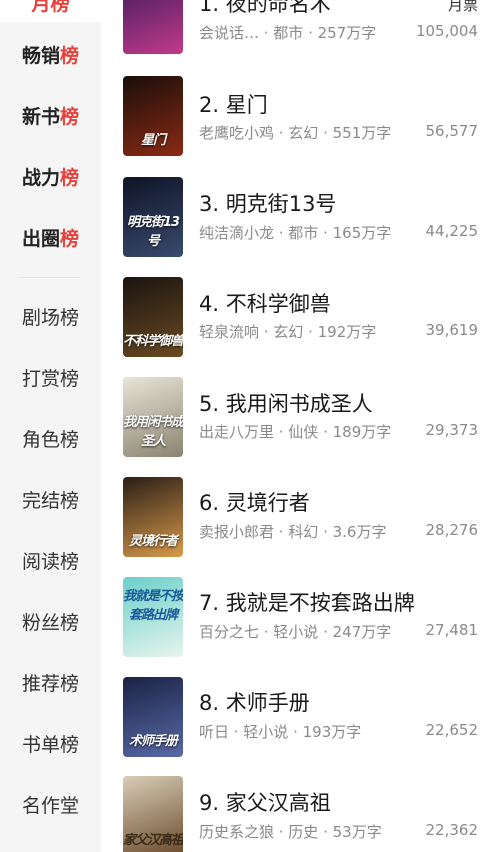 Image resolution: width=500 pixels, height=852 pixels. Describe the element at coordinates (452, 730) in the screenshot. I see `monthly-votes: 22,652` at that location.